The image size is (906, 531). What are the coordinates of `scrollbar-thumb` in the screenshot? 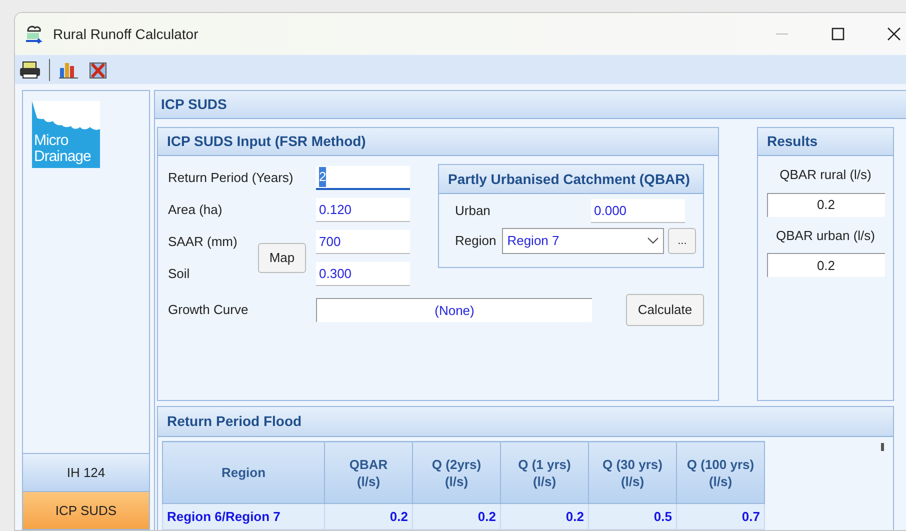 It's located at (882, 447).